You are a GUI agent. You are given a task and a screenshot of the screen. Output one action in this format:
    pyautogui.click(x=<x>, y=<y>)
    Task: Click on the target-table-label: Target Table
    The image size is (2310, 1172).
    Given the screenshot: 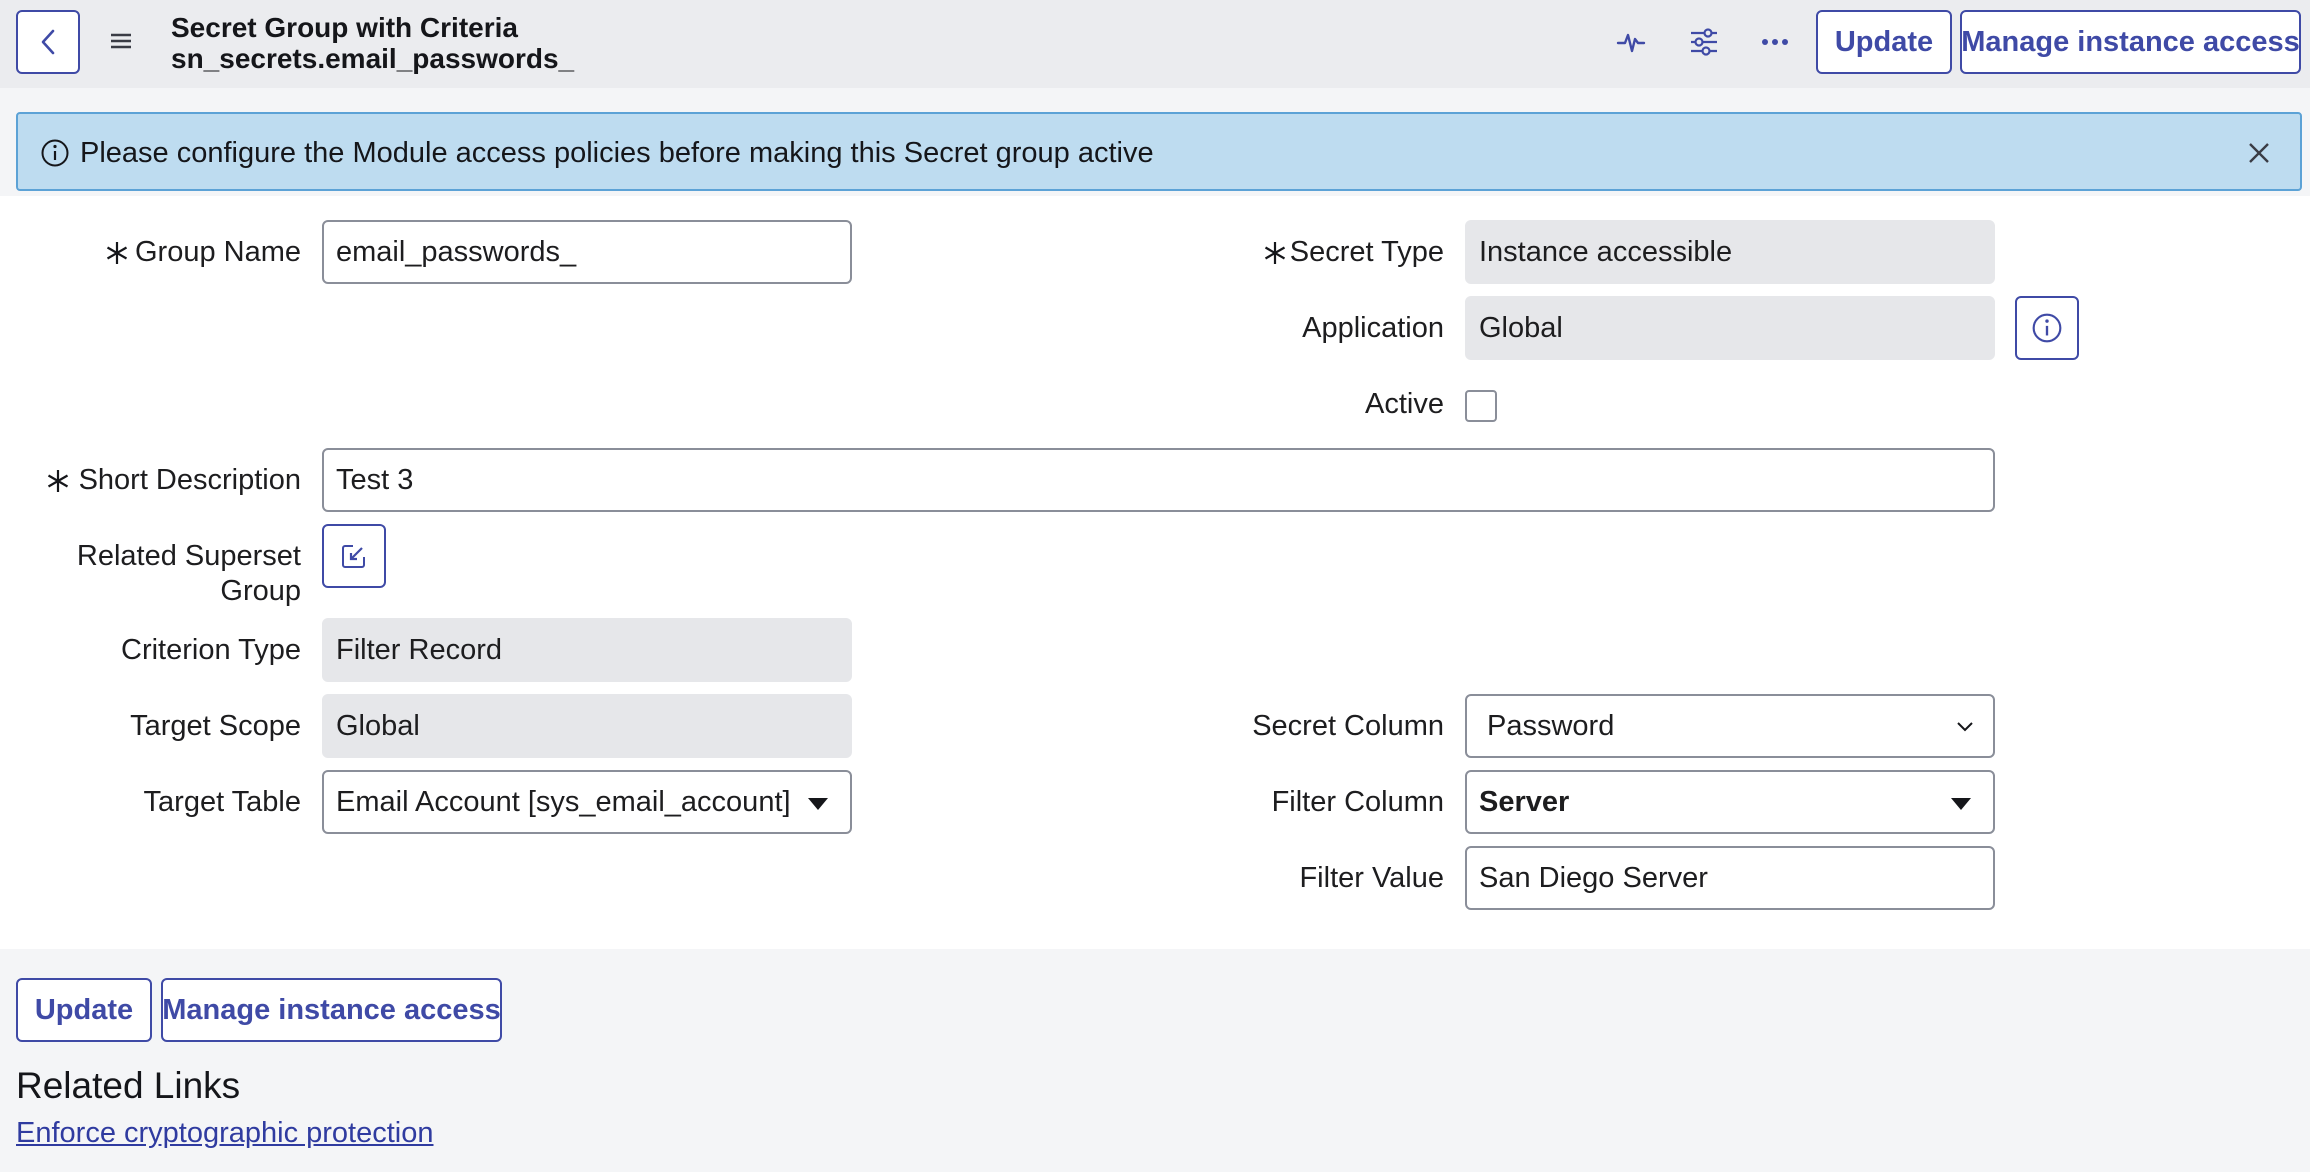 What is the action you would take?
    pyautogui.click(x=222, y=802)
    